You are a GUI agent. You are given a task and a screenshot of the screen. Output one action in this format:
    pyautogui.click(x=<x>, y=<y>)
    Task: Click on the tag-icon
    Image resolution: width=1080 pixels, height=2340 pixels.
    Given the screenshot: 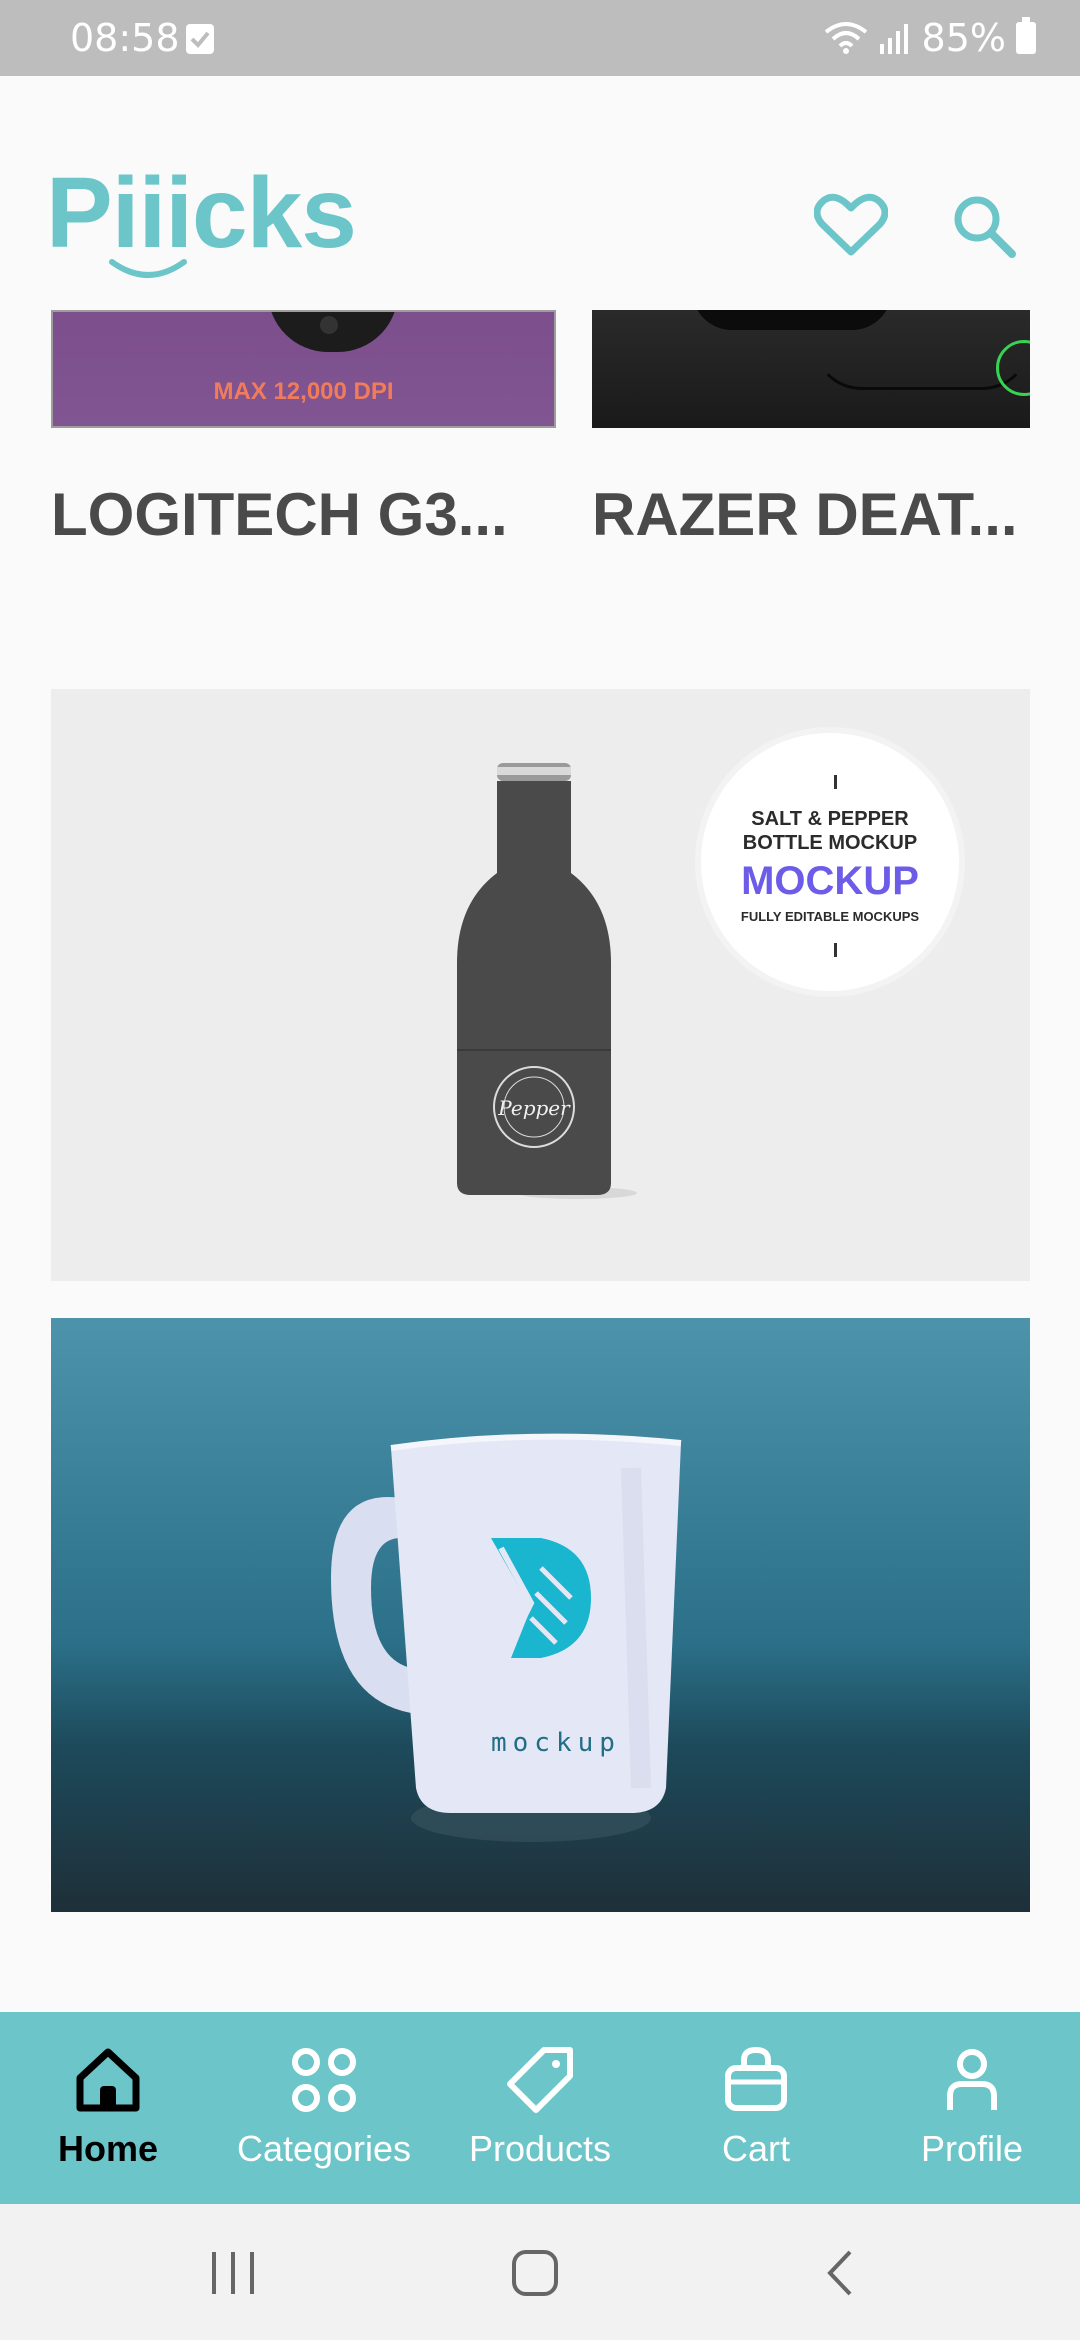 What is the action you would take?
    pyautogui.click(x=540, y=2080)
    